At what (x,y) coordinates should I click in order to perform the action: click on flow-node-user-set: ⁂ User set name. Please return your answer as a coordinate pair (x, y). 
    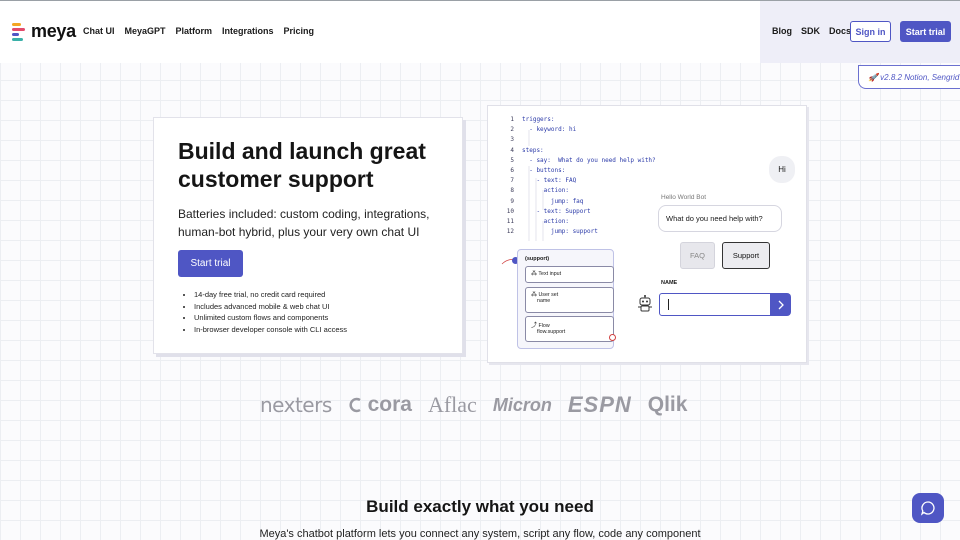
    Looking at the image, I should click on (569, 300).